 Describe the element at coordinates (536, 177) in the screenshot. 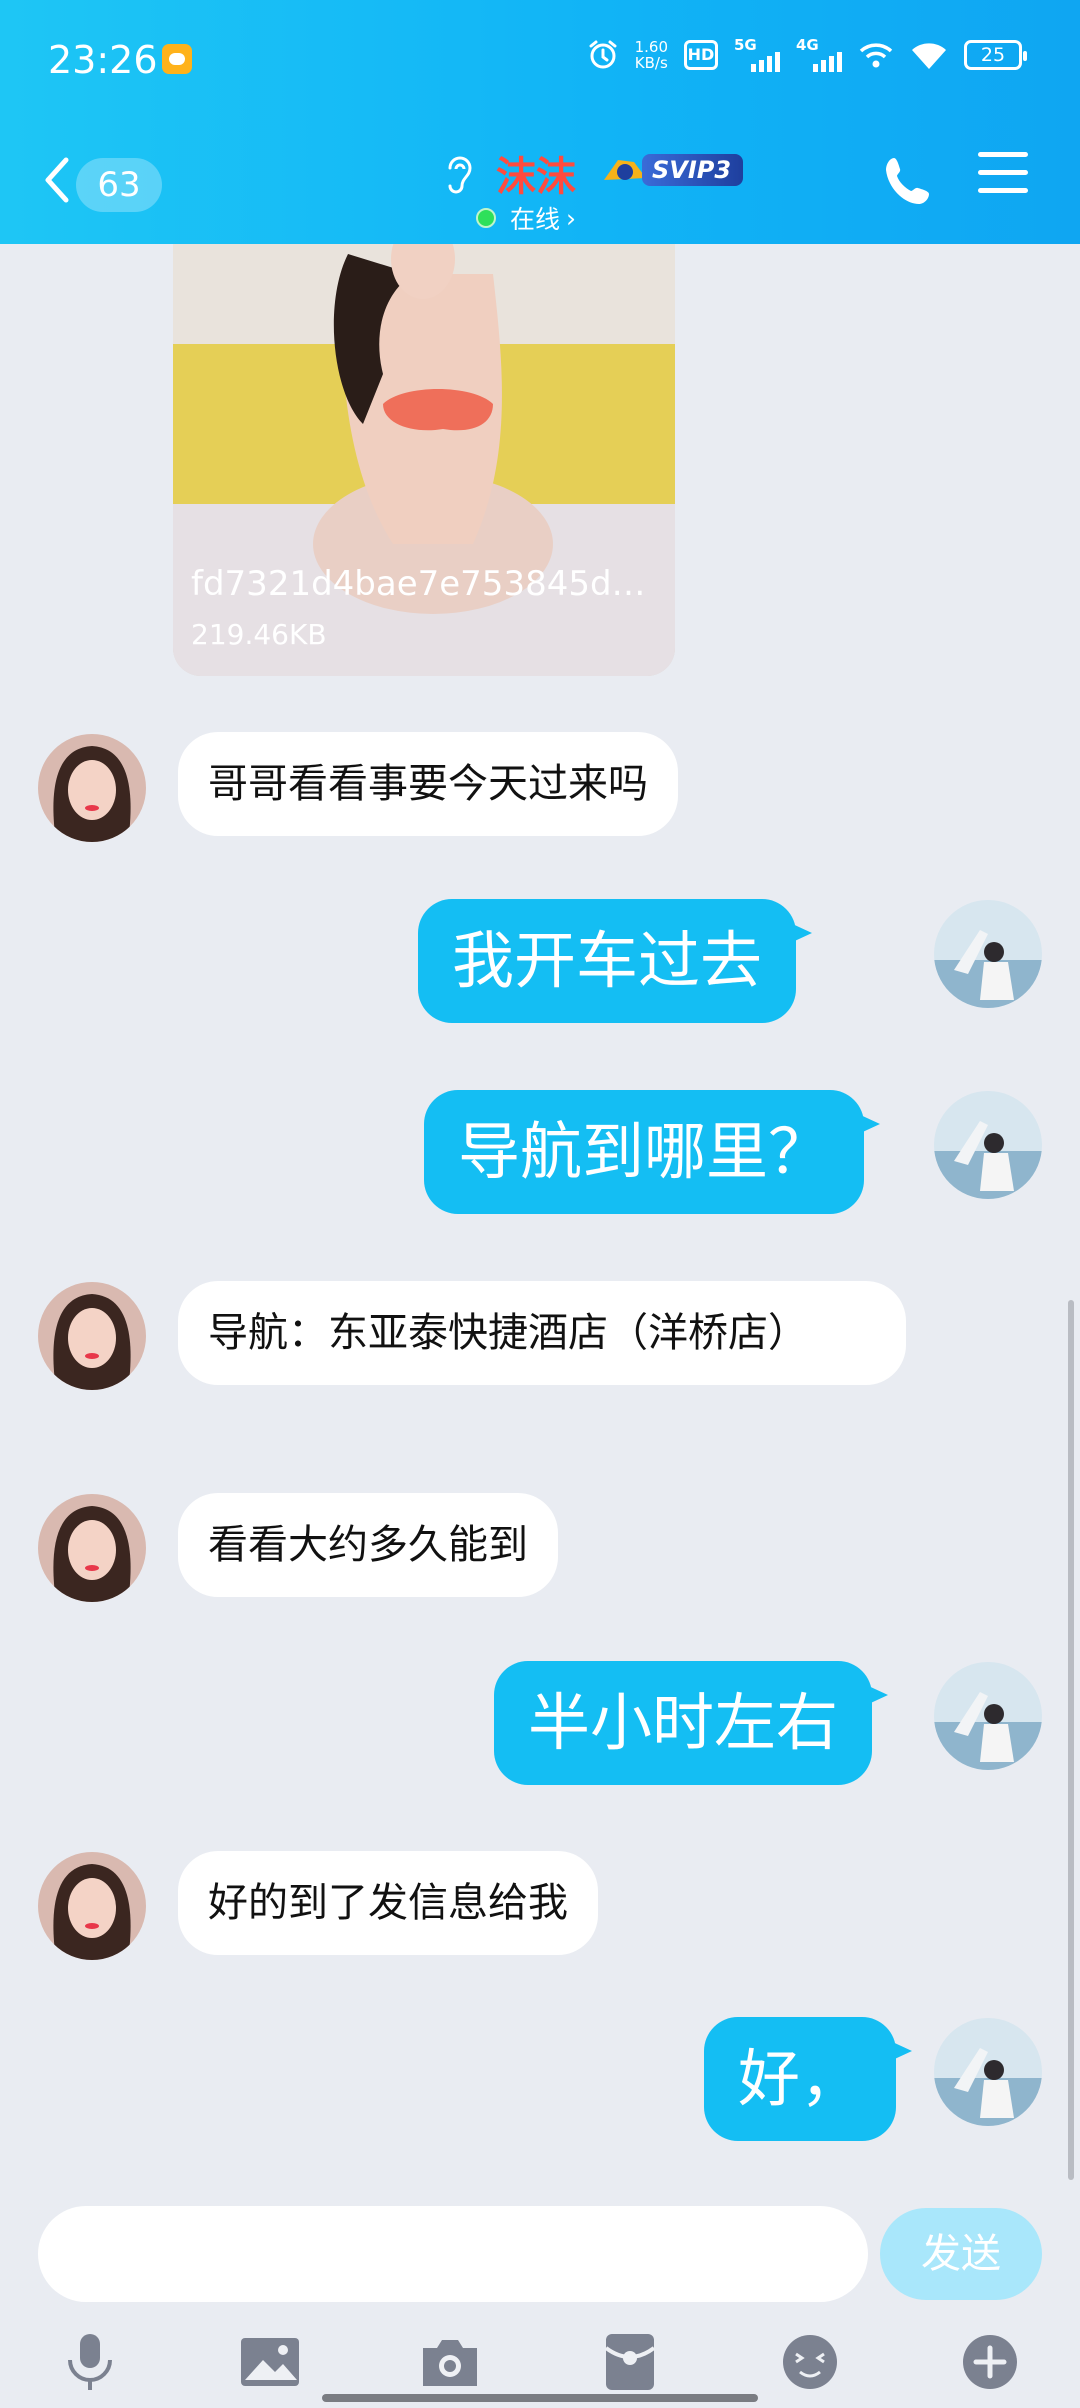

I see `contact-name: 沫沫` at that location.